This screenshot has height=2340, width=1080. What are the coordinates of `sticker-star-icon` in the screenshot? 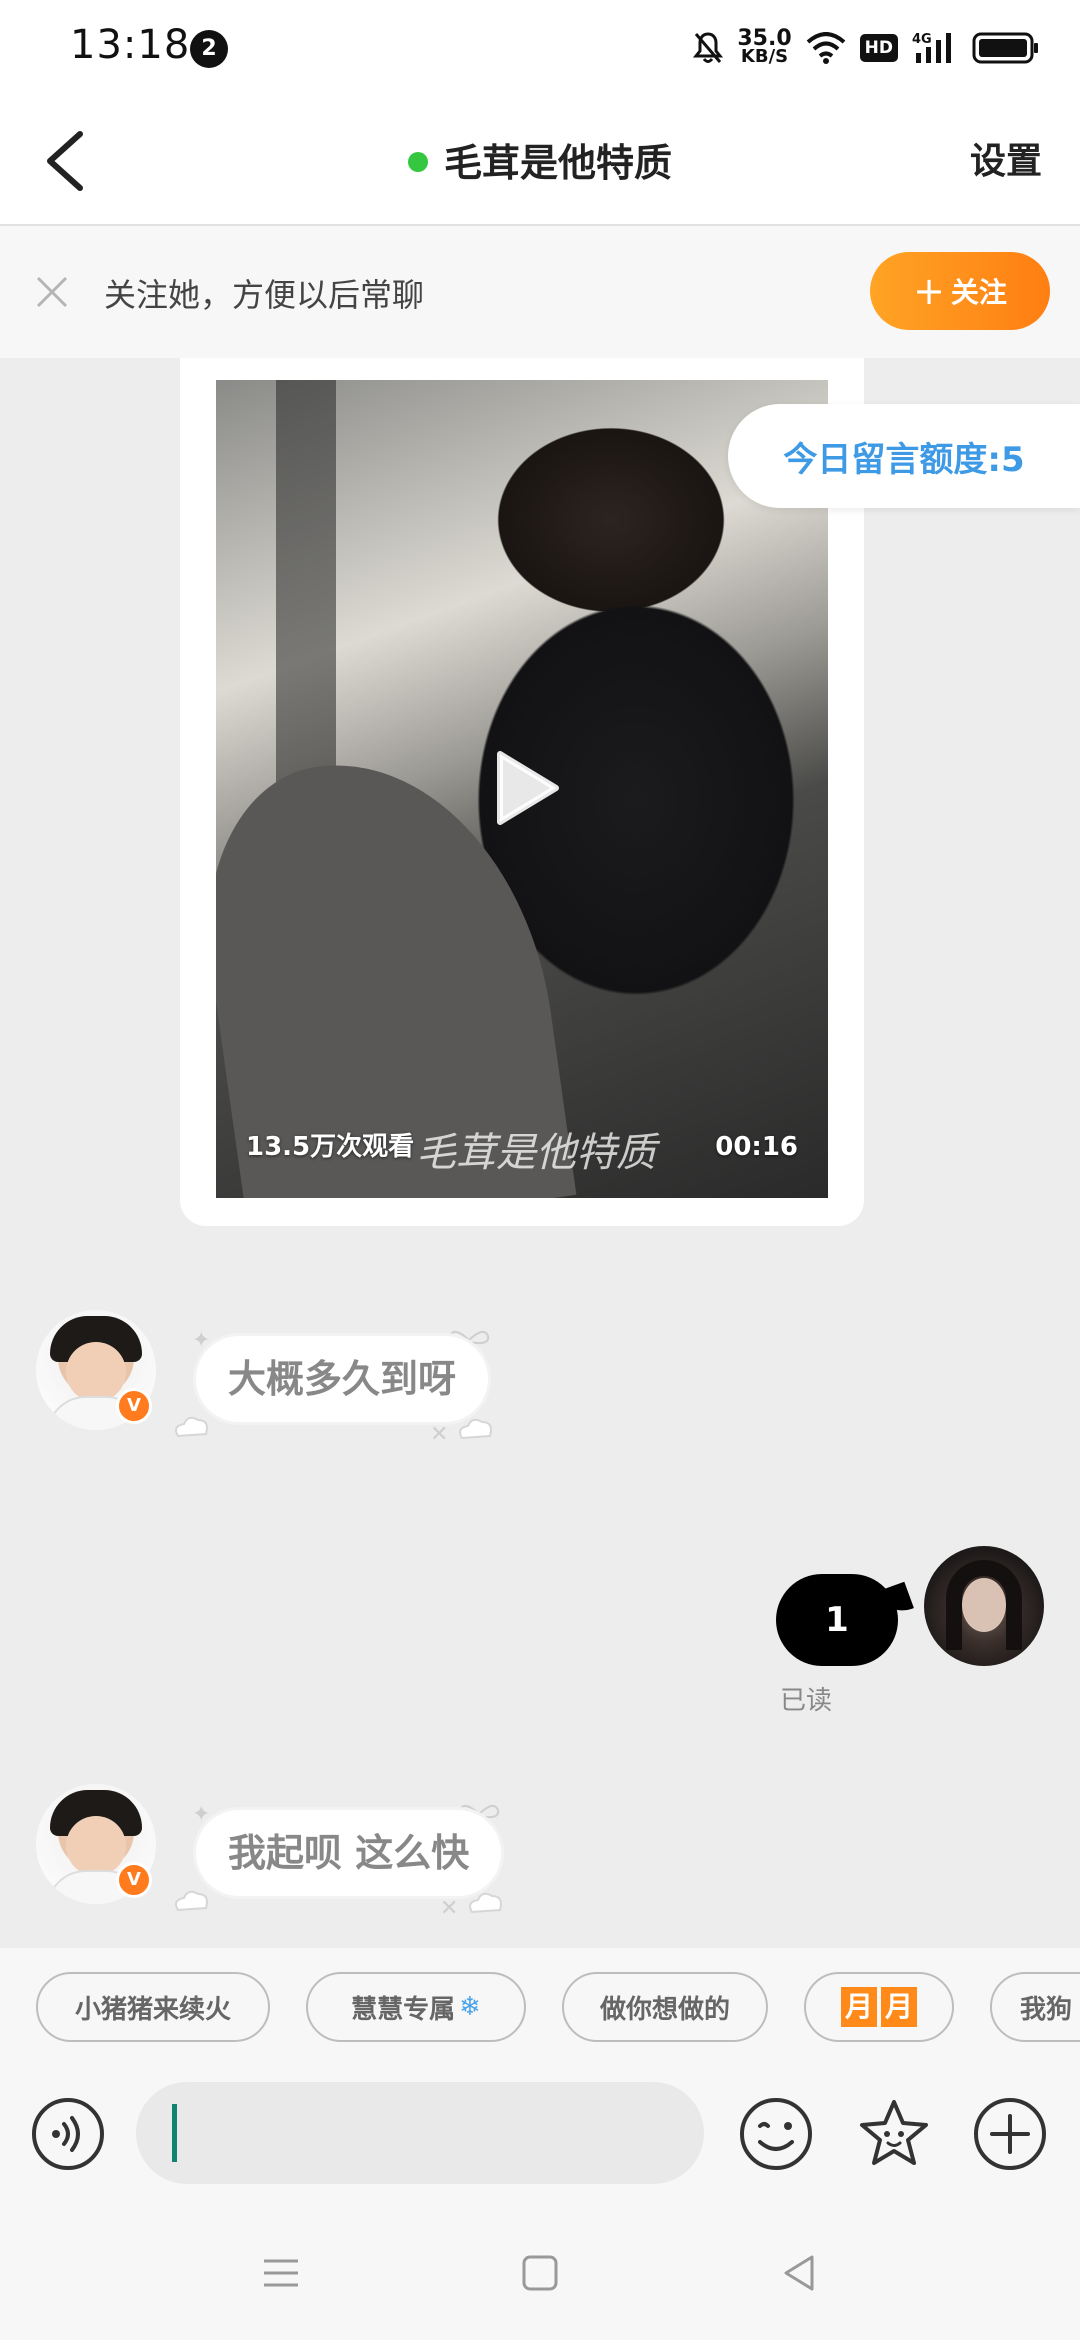 It's located at (894, 2134).